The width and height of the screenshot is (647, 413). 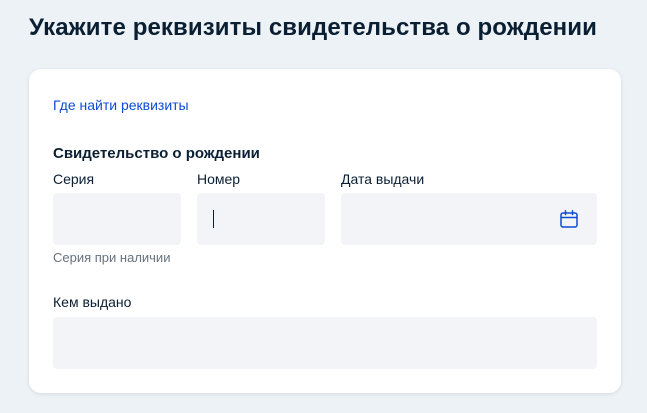 What do you see at coordinates (92, 302) in the screenshot?
I see `issued-by-label: Кем выдано` at bounding box center [92, 302].